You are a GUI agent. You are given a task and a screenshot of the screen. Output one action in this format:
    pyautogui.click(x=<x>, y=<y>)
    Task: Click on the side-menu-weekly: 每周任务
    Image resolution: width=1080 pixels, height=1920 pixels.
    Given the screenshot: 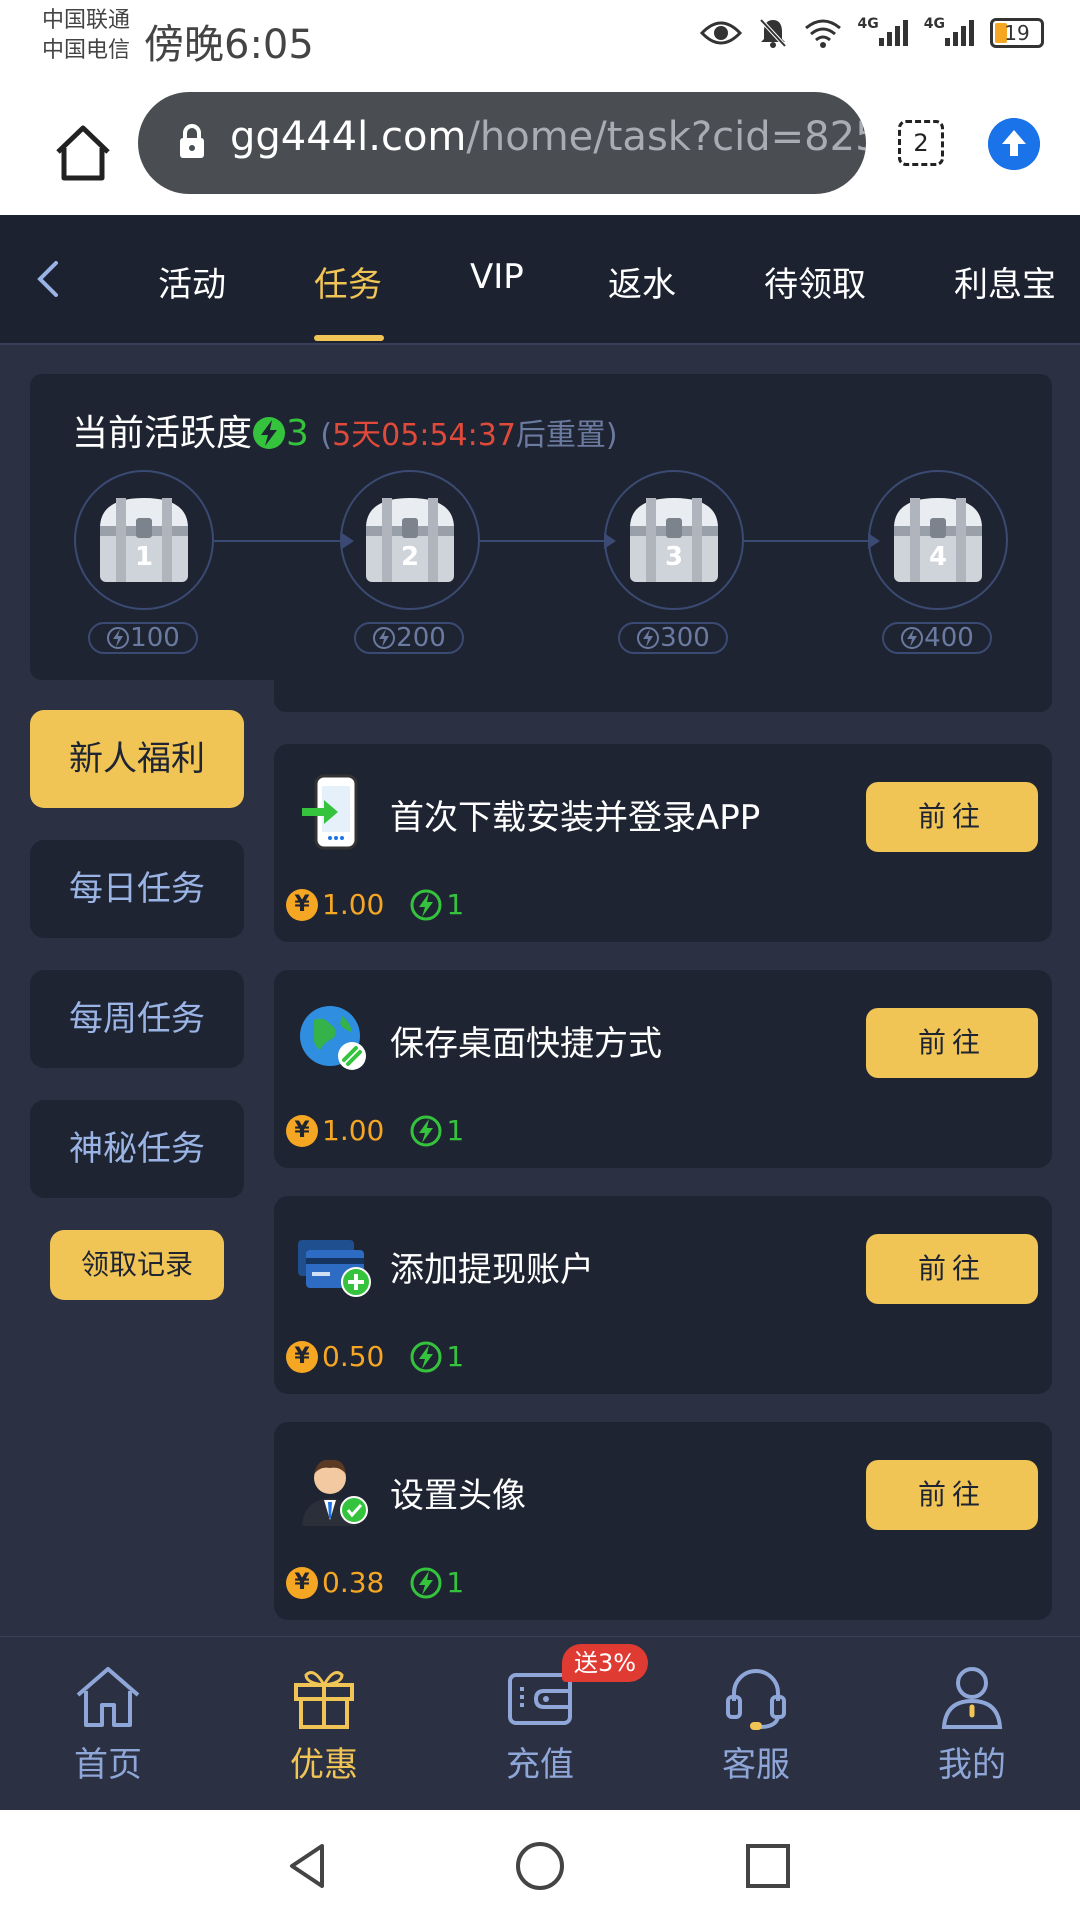 What is the action you would take?
    pyautogui.click(x=137, y=1019)
    